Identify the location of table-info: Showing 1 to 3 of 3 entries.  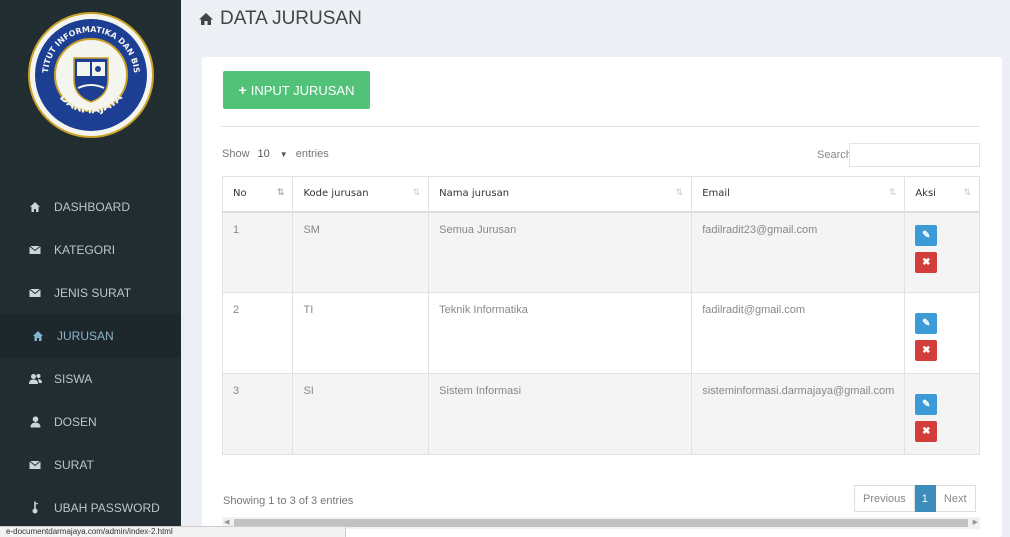
(288, 501).